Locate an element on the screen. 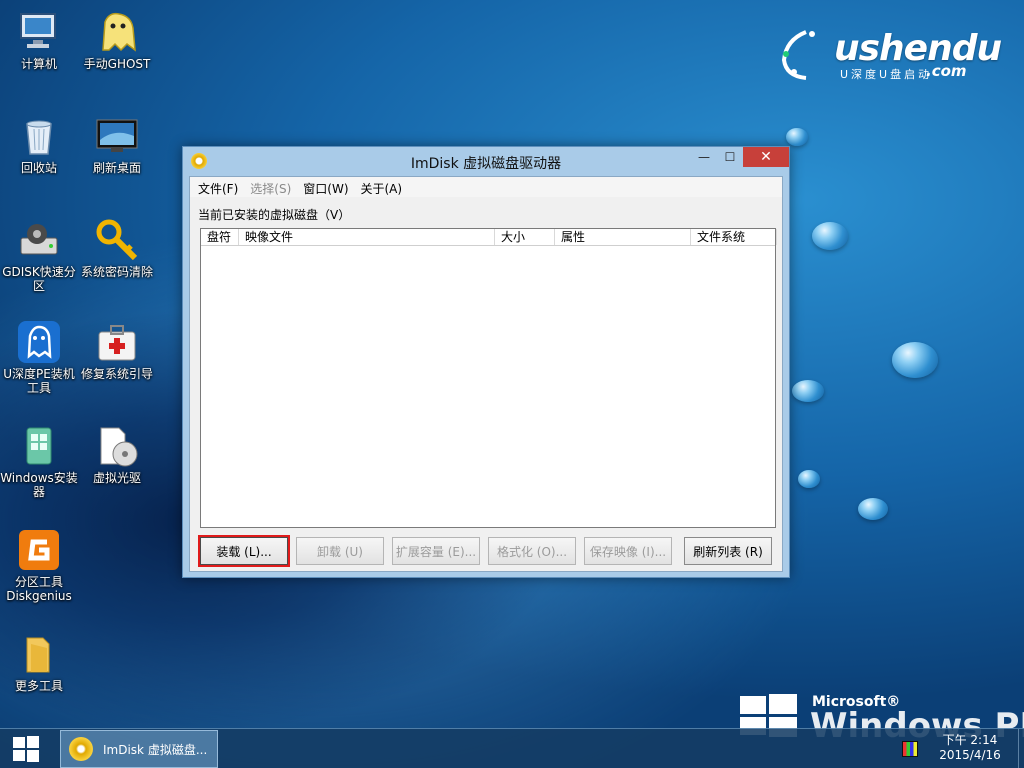 The width and height of the screenshot is (1024, 768). desktop-icon-gdisk: GDISK快速分区 is located at coordinates (39, 255).